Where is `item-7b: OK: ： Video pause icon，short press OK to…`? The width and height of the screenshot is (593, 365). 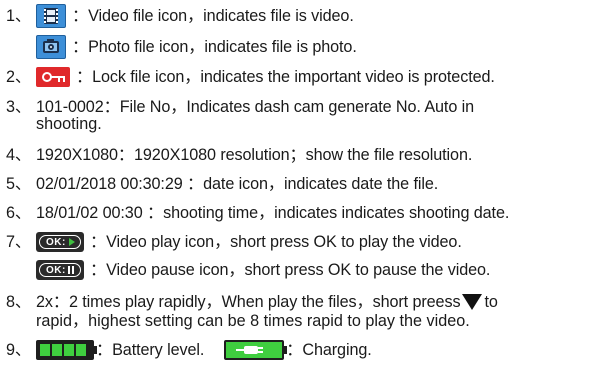 item-7b: OK: ： Video pause icon，short press OK to… is located at coordinates (245, 270).